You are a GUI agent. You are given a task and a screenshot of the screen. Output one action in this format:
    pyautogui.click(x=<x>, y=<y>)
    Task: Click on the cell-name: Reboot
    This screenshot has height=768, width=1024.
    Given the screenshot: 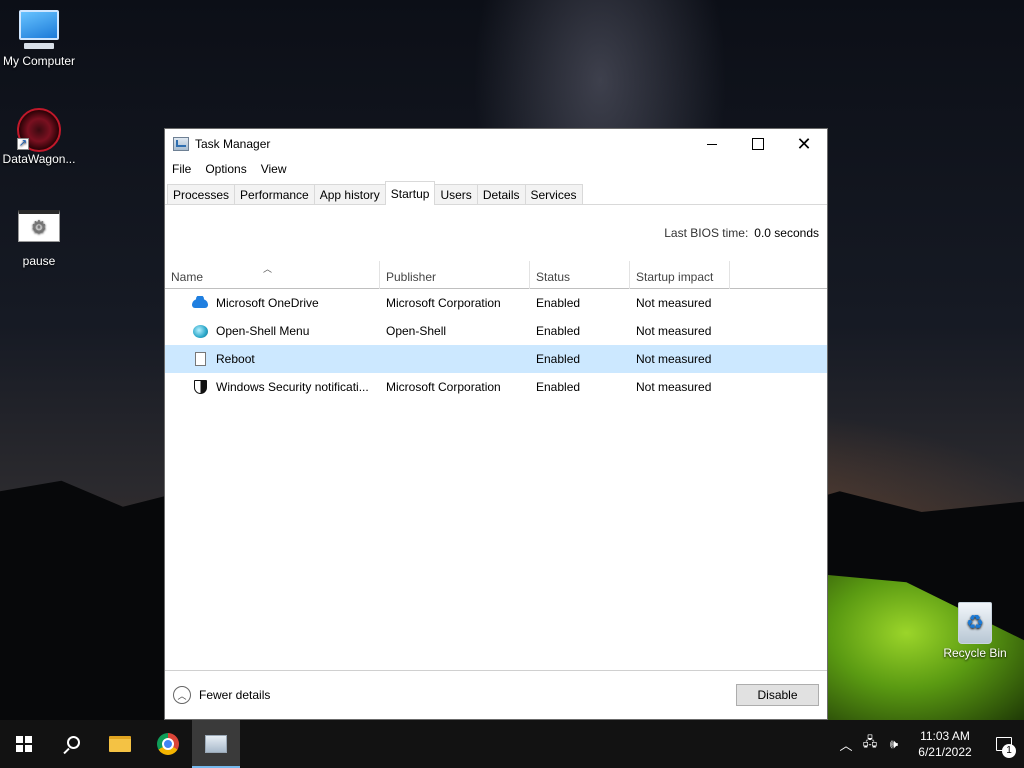 What is the action you would take?
    pyautogui.click(x=272, y=359)
    